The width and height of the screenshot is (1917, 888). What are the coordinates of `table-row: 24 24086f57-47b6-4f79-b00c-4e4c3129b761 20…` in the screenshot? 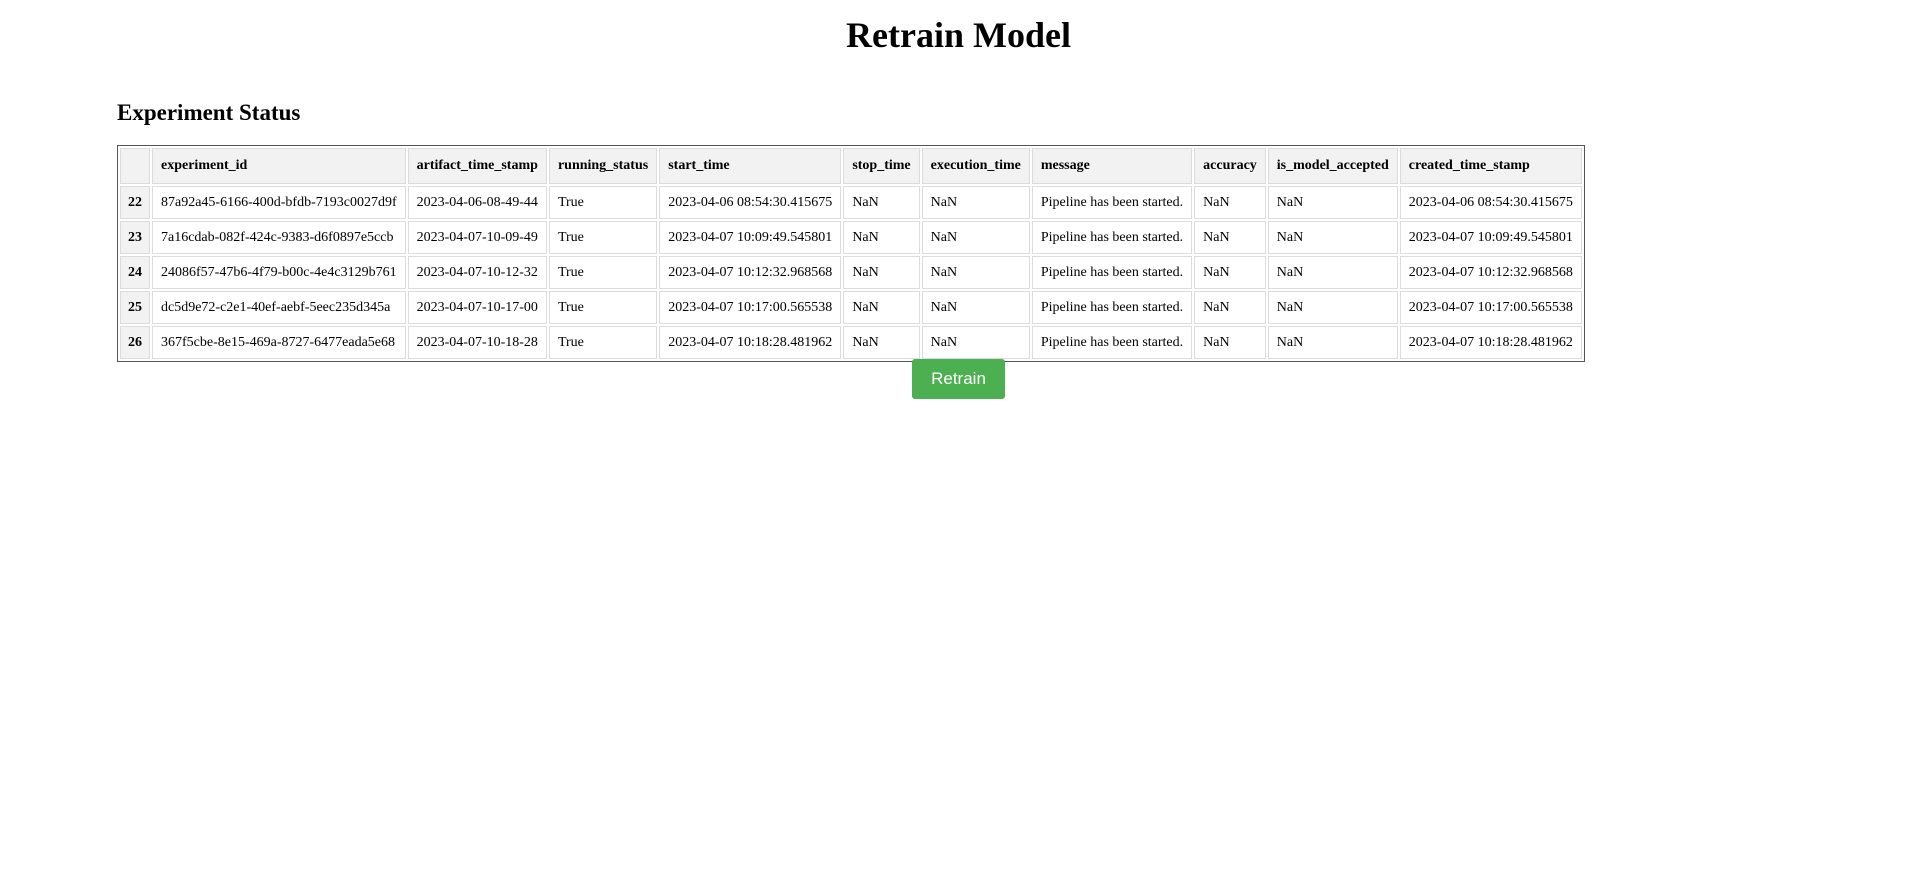 It's located at (851, 272).